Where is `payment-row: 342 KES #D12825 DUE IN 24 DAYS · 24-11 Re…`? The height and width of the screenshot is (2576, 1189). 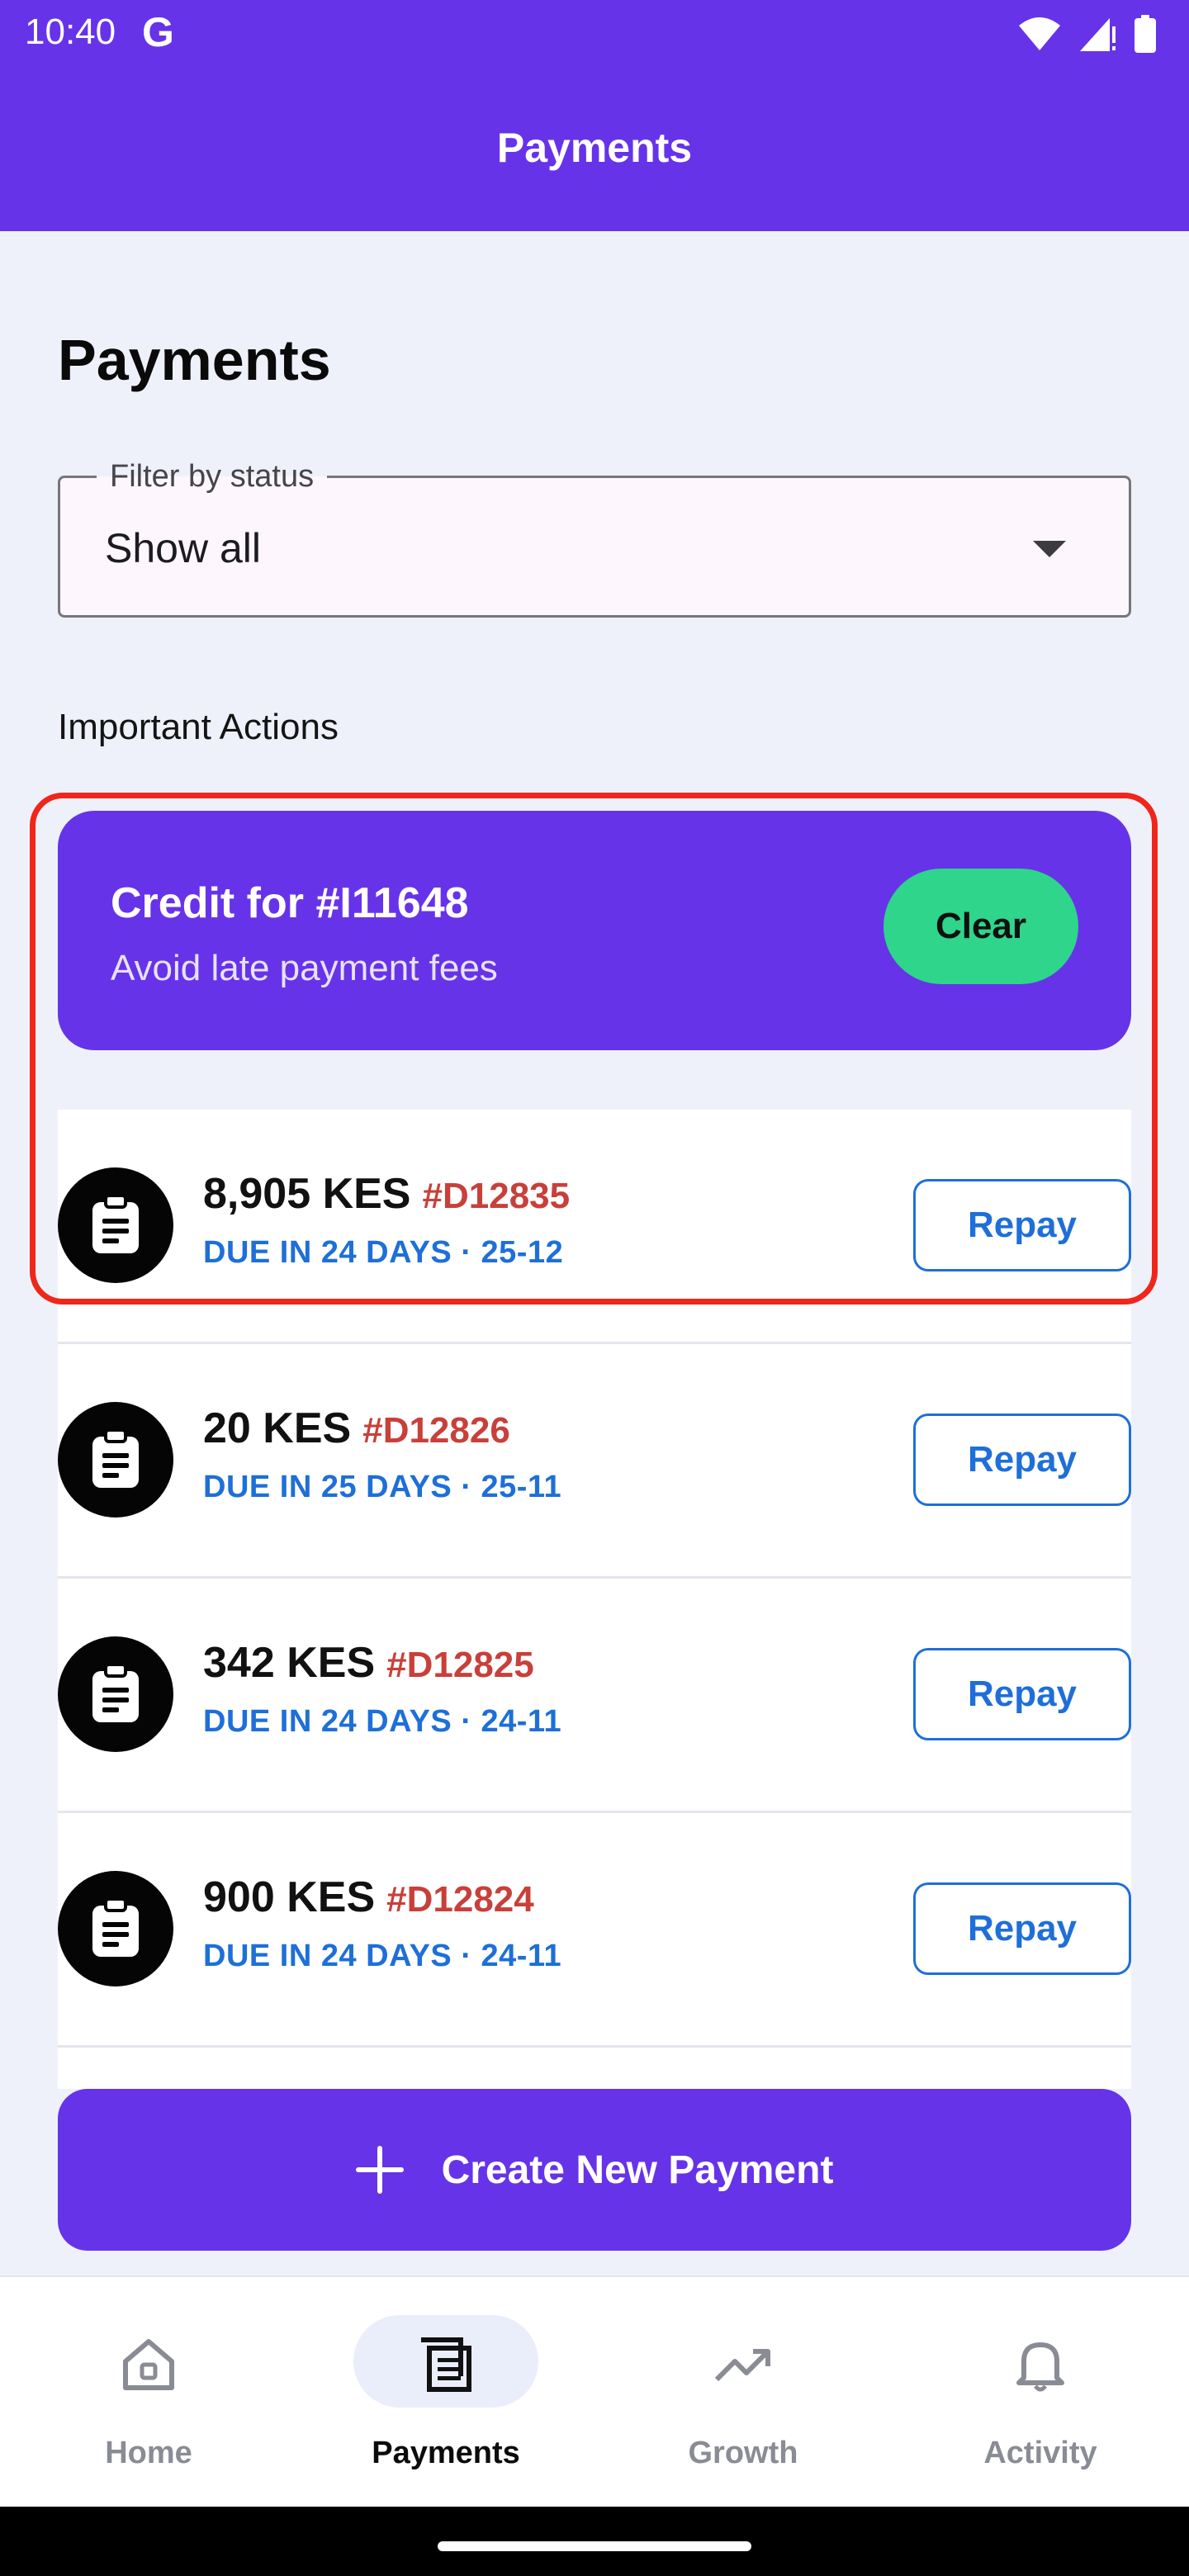
payment-row: 342 KES #D12825 DUE IN 24 DAYS · 24-11 Re… is located at coordinates (594, 1696).